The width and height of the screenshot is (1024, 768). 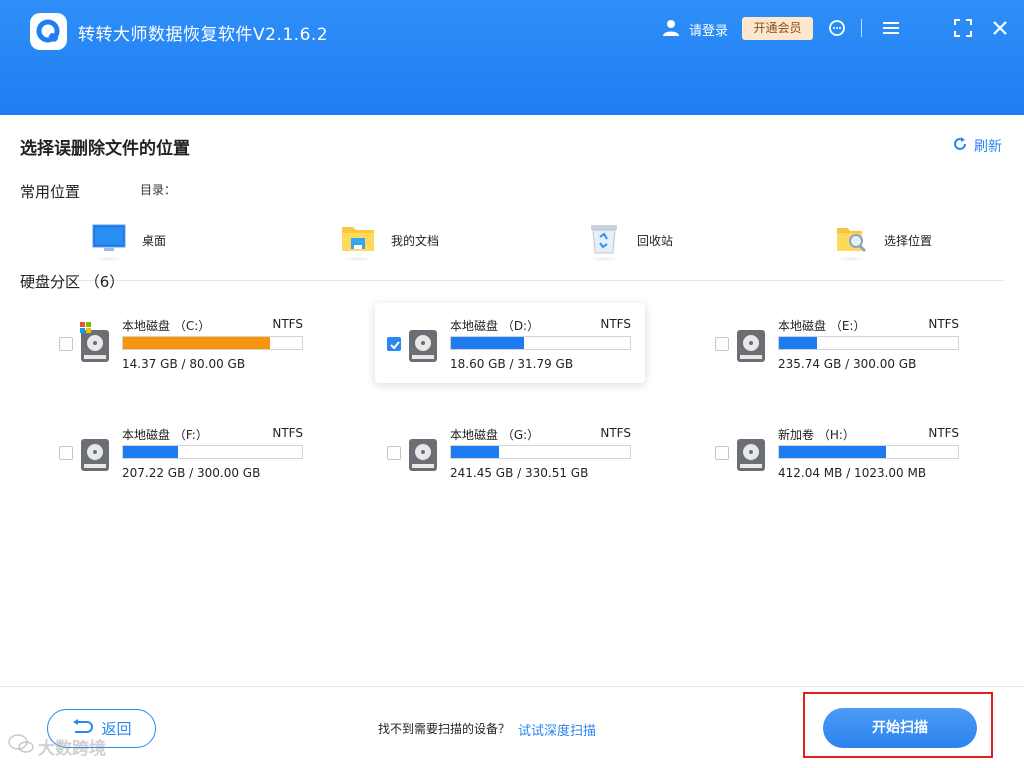 I want to click on refresh-icon, so click(x=960, y=146).